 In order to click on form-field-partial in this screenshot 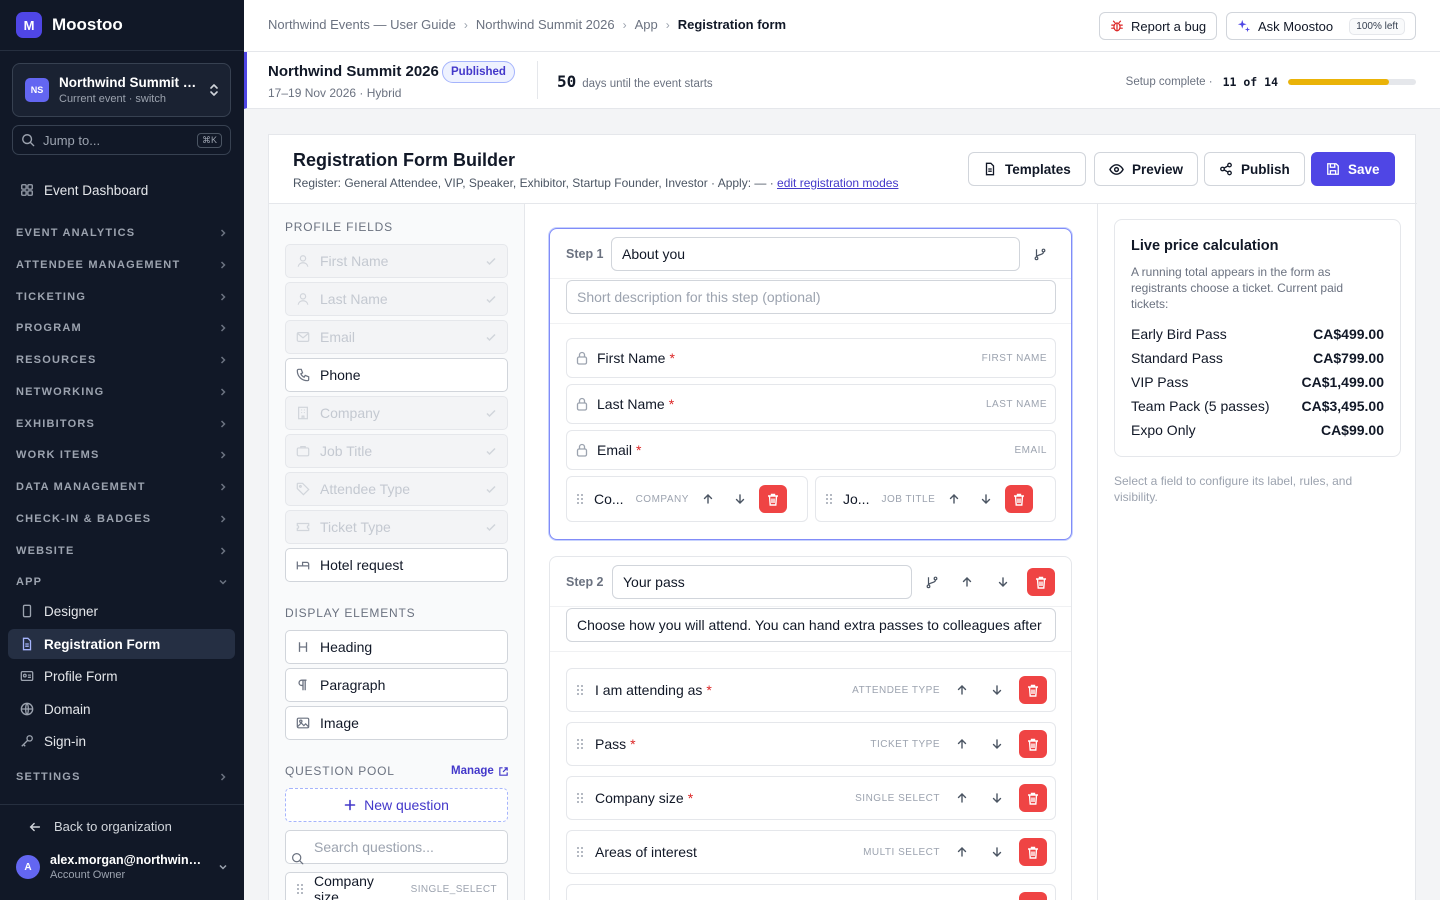, I will do `click(811, 892)`.